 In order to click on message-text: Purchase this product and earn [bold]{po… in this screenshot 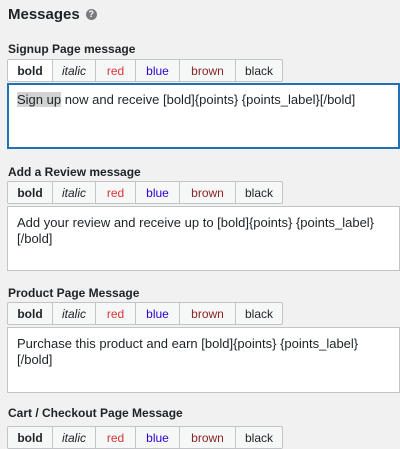, I will do `click(188, 351)`.